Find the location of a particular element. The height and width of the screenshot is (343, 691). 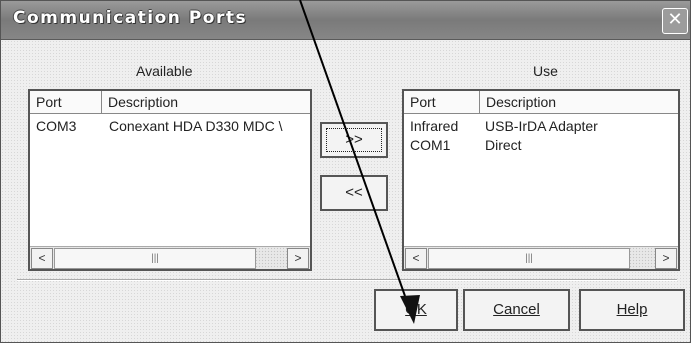

help-label: Help is located at coordinates (632, 309).